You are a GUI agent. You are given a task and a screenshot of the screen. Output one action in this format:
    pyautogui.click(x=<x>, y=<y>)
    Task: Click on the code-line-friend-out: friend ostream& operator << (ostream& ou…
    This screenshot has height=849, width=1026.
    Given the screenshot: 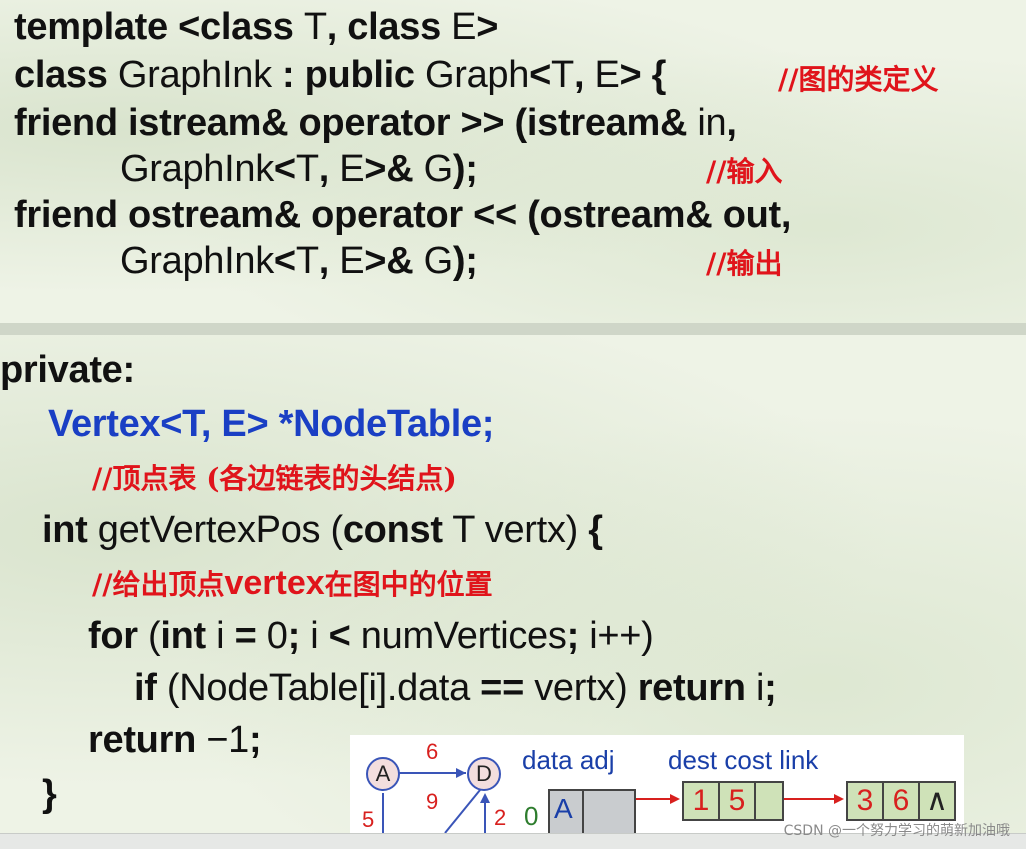 What is the action you would take?
    pyautogui.click(x=403, y=215)
    